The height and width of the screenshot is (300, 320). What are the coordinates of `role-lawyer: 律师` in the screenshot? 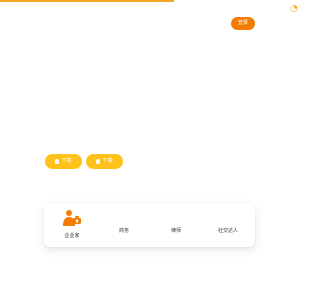 It's located at (176, 225).